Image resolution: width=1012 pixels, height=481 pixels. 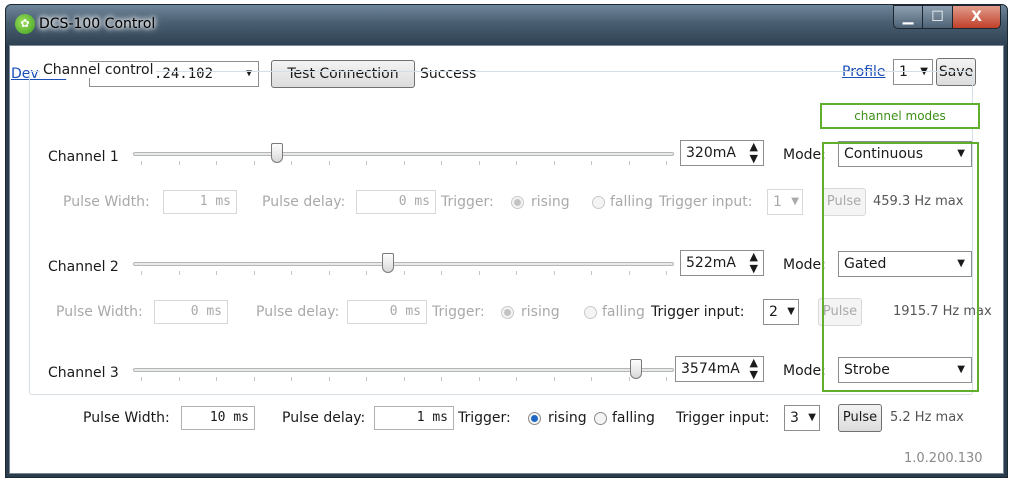 What do you see at coordinates (977, 17) in the screenshot?
I see `close-button: X` at bounding box center [977, 17].